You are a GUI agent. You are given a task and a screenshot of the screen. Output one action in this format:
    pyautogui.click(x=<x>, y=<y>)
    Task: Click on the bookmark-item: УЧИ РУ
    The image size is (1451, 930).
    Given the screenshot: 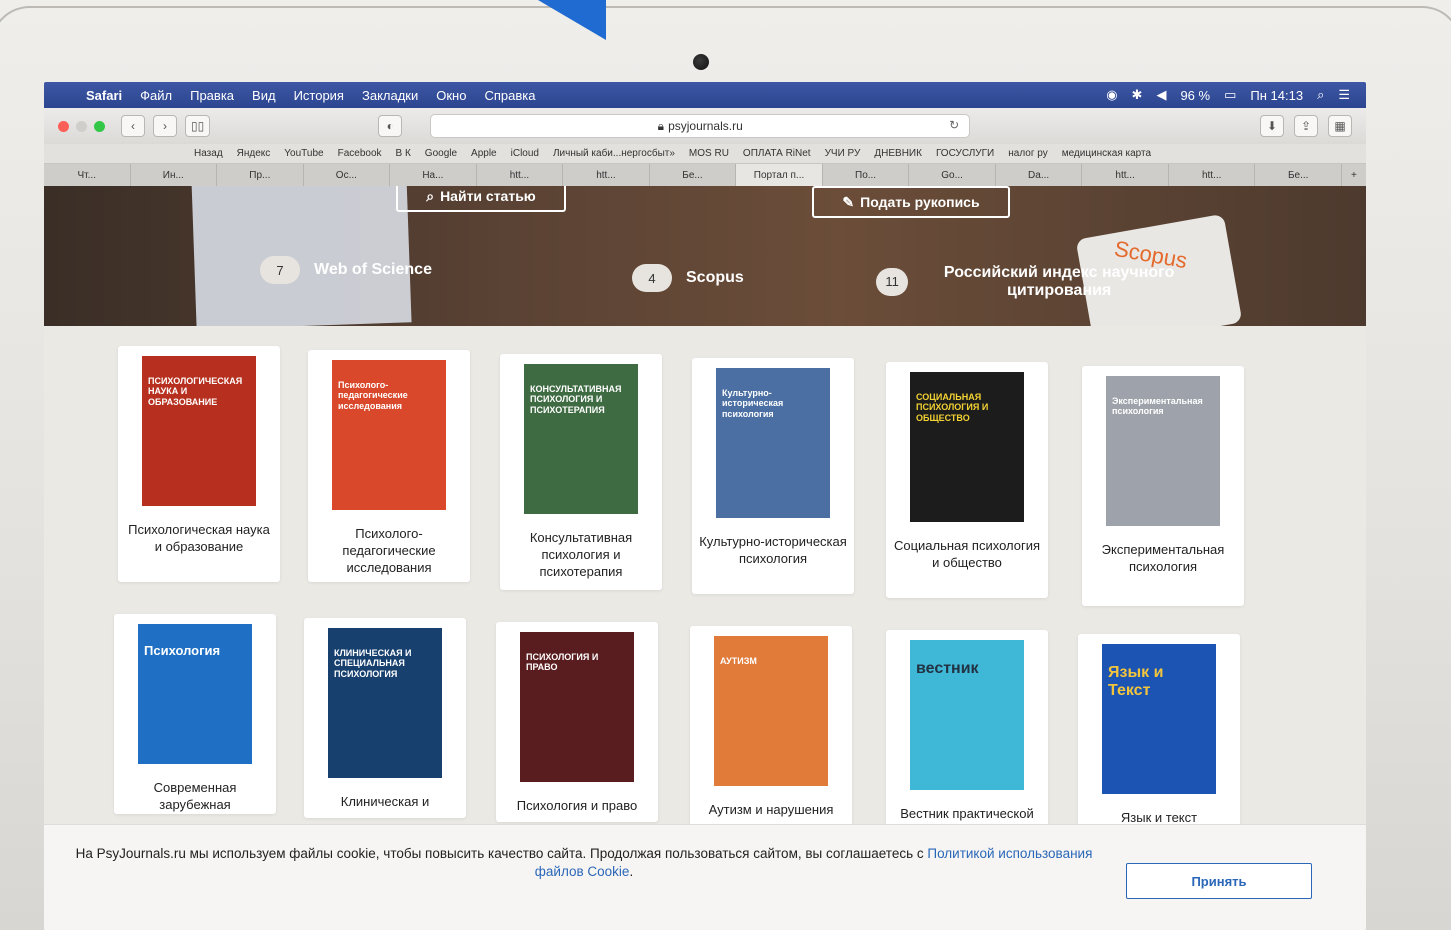 What is the action you would take?
    pyautogui.click(x=843, y=153)
    